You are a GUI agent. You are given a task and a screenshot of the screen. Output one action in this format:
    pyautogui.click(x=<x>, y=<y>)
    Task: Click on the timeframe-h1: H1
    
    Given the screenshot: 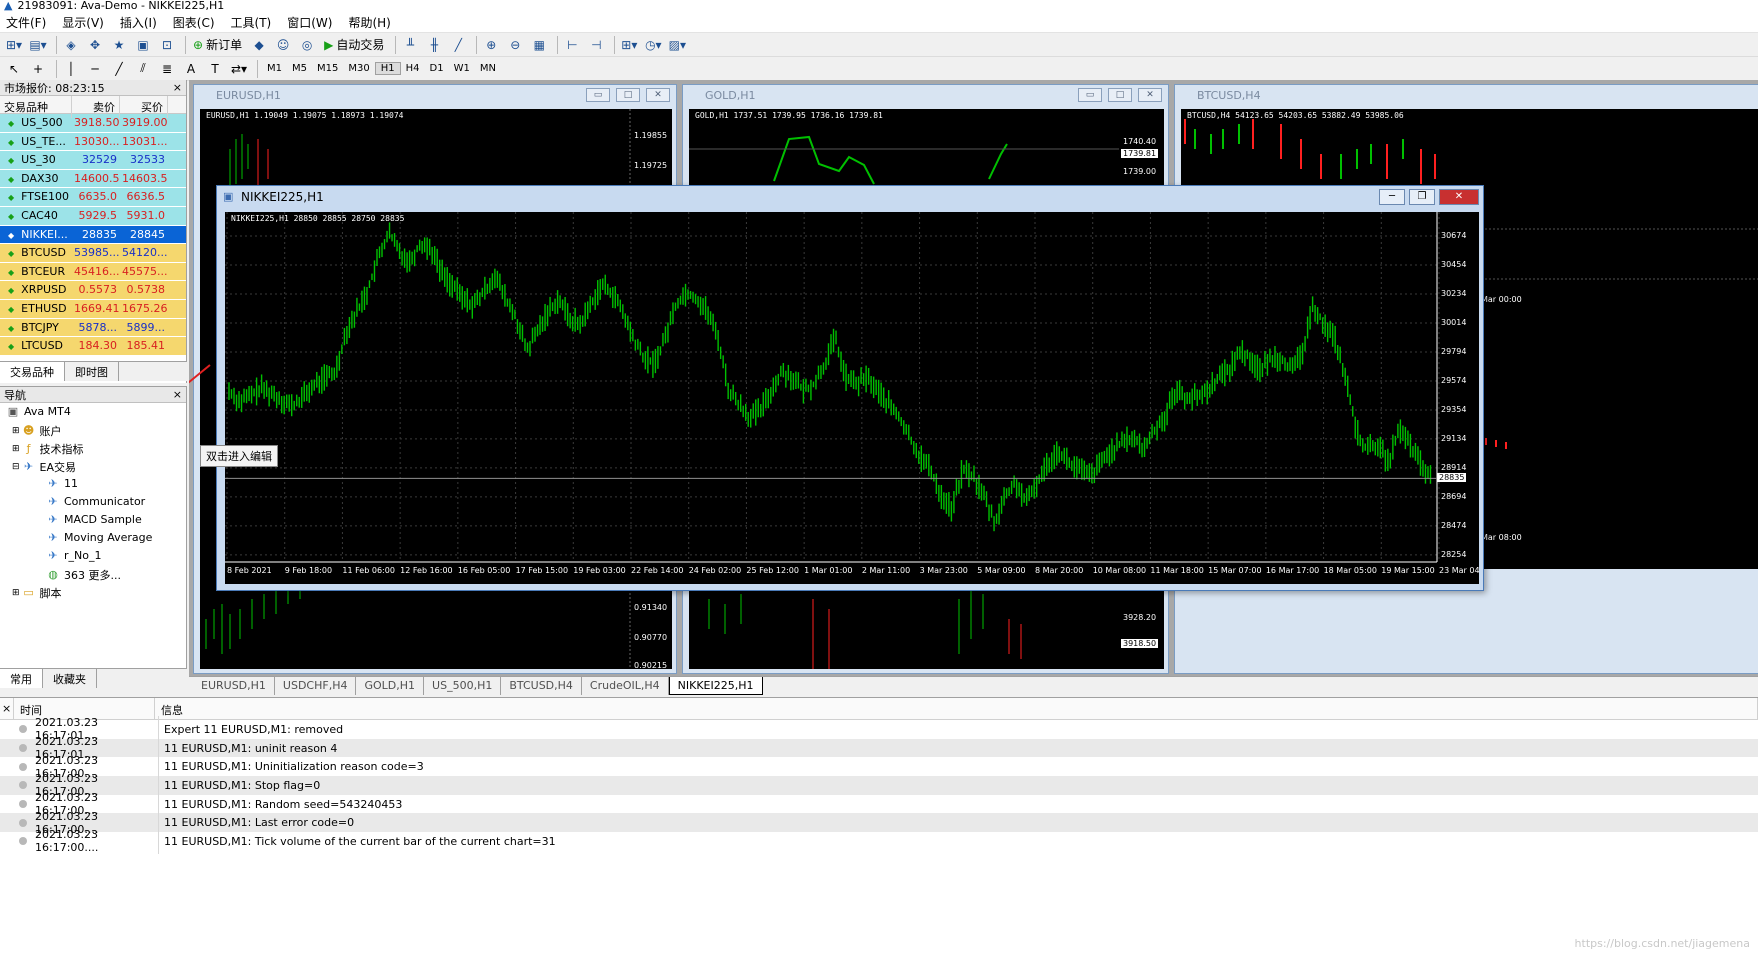 What is the action you would take?
    pyautogui.click(x=387, y=68)
    